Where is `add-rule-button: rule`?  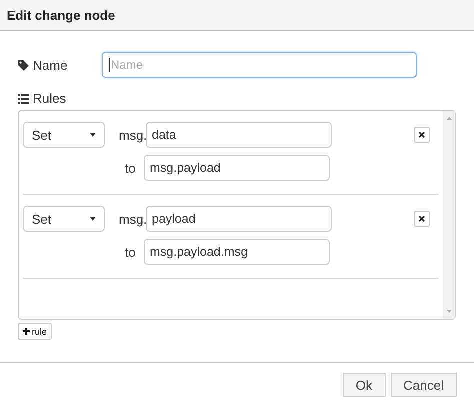
add-rule-button: rule is located at coordinates (35, 331).